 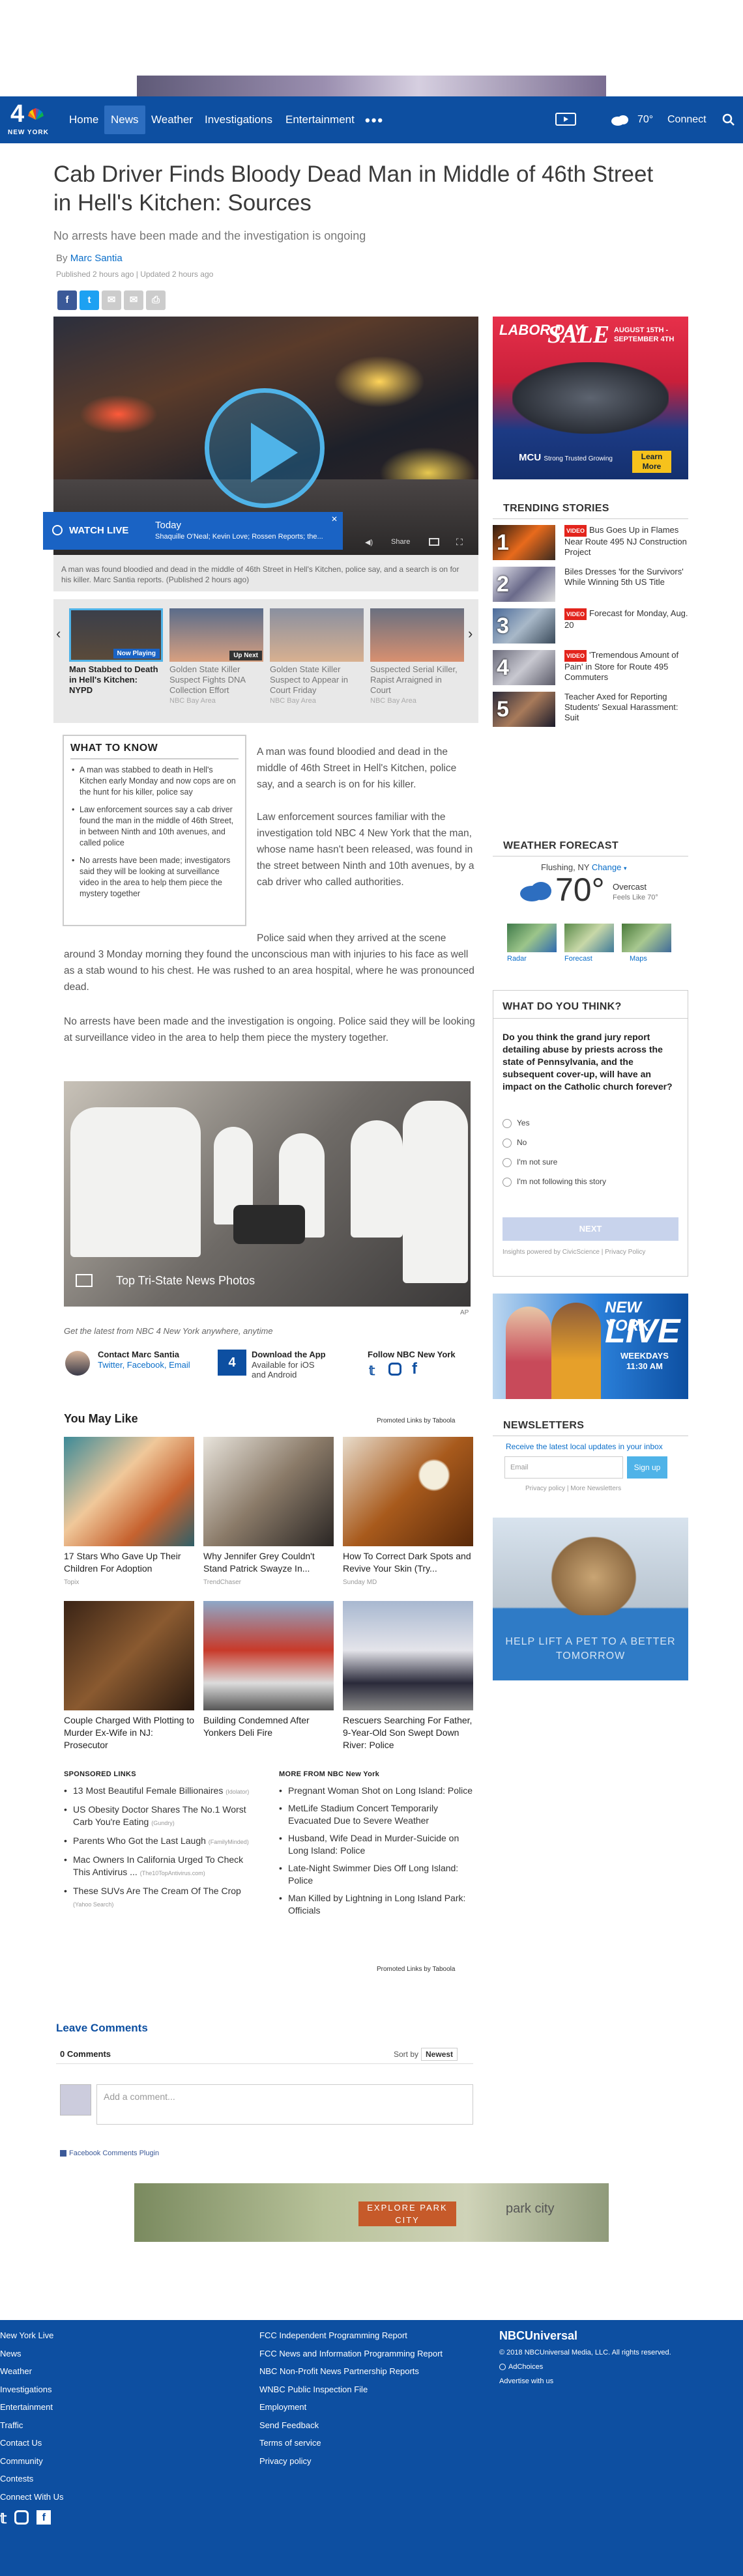 What do you see at coordinates (32, 2497) in the screenshot?
I see `footer-link: Connect With Us` at bounding box center [32, 2497].